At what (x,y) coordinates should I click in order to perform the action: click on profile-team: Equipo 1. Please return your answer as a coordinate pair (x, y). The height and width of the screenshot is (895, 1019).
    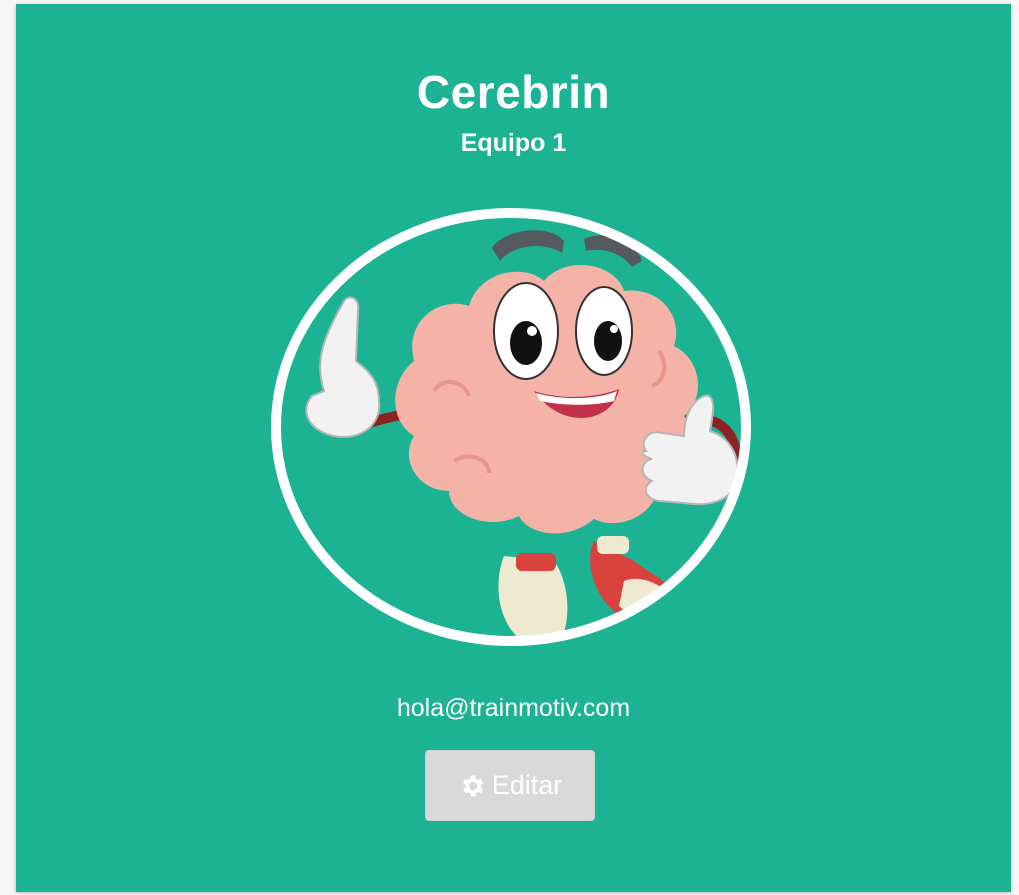
    Looking at the image, I should click on (513, 143).